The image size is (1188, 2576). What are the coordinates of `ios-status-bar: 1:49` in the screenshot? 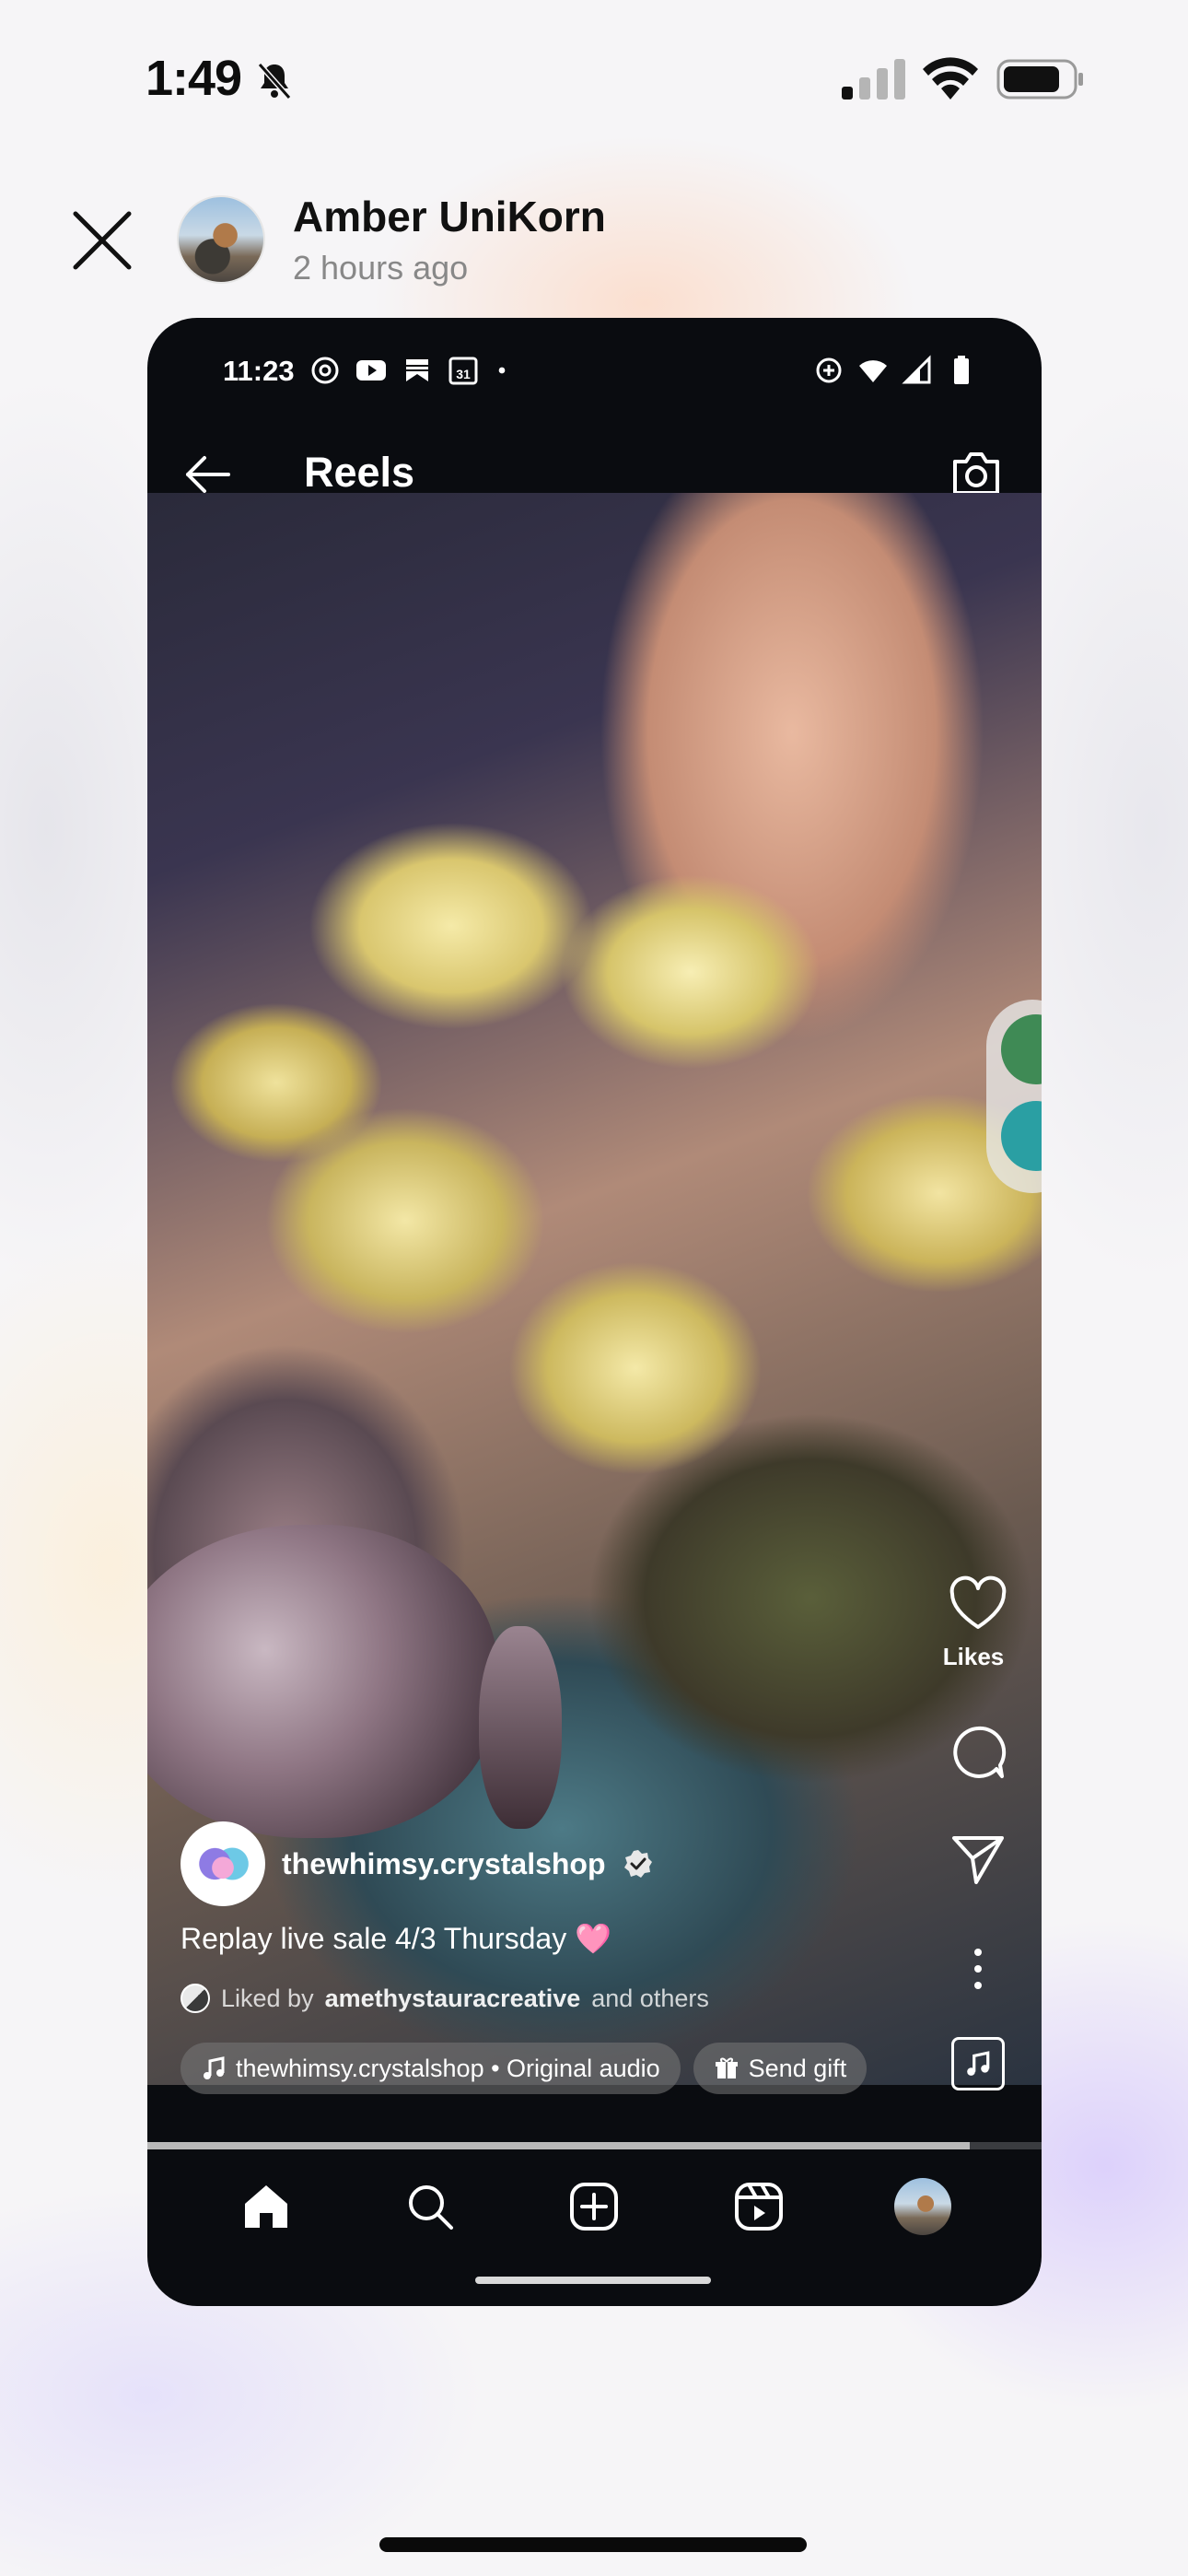 It's located at (594, 80).